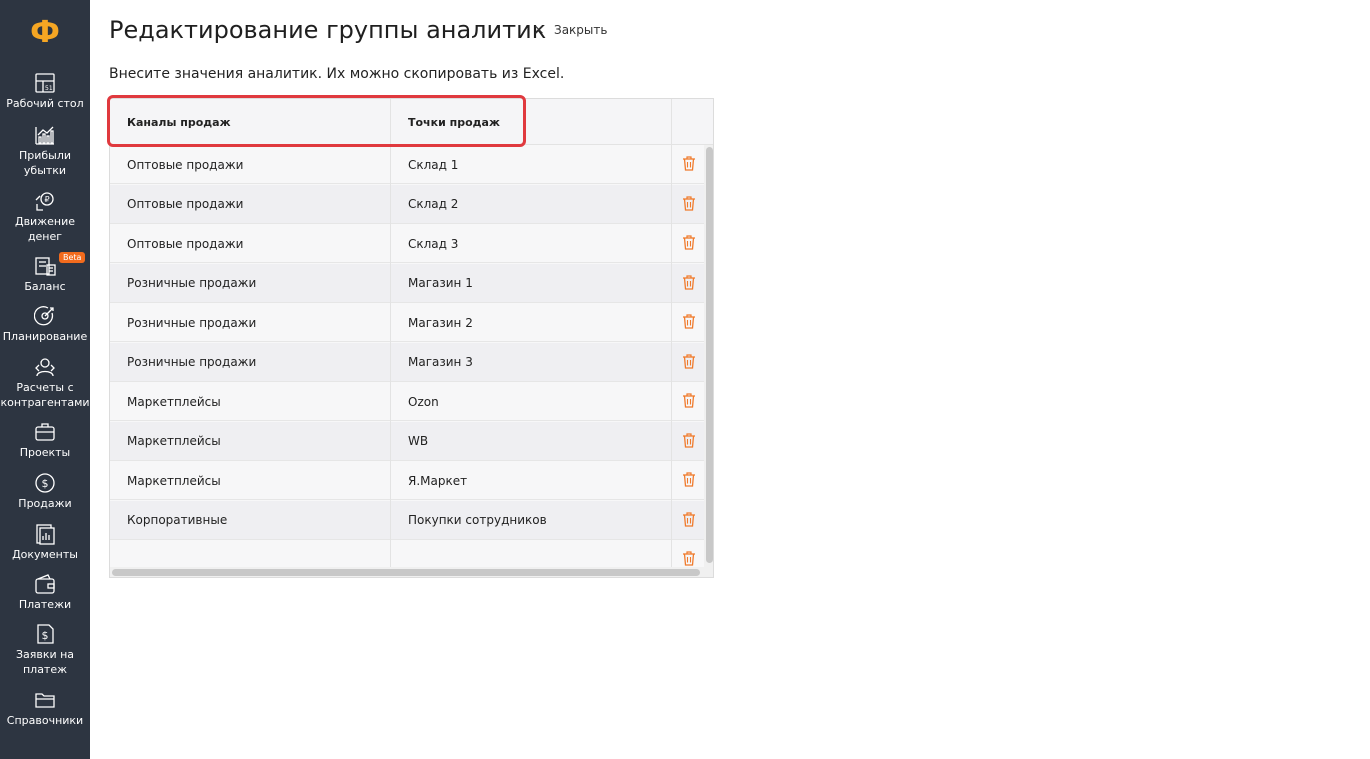  I want to click on cell-sales-point: Склад 3, so click(531, 243).